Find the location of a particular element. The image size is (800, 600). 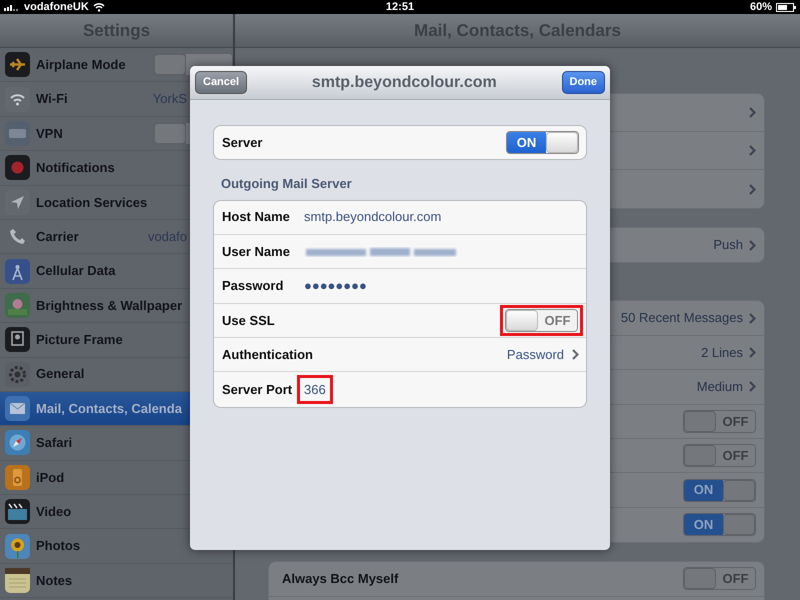

row-value: 50 Recent Messages is located at coordinates (681, 318).